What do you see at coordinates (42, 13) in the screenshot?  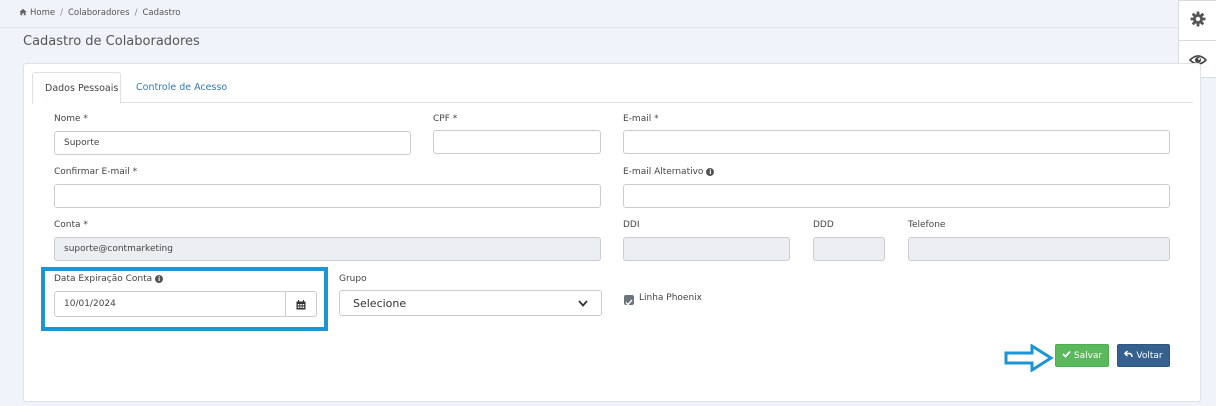 I see `breadcrumb-home: Home` at bounding box center [42, 13].